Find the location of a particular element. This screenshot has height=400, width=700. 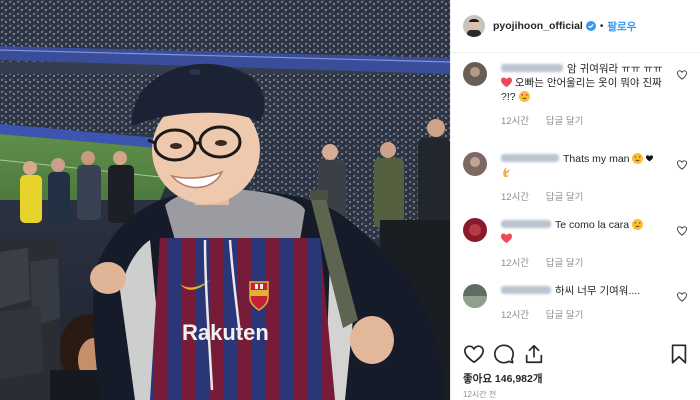

author-username: pyojihoon_official is located at coordinates (538, 26).